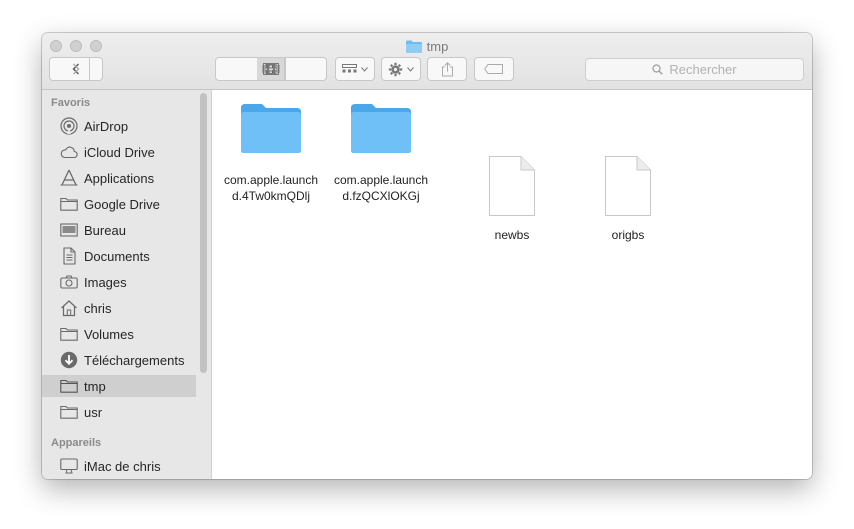 Image resolution: width=854 pixels, height=529 pixels. Describe the element at coordinates (98, 308) in the screenshot. I see `sidebar-item-label: chris` at that location.